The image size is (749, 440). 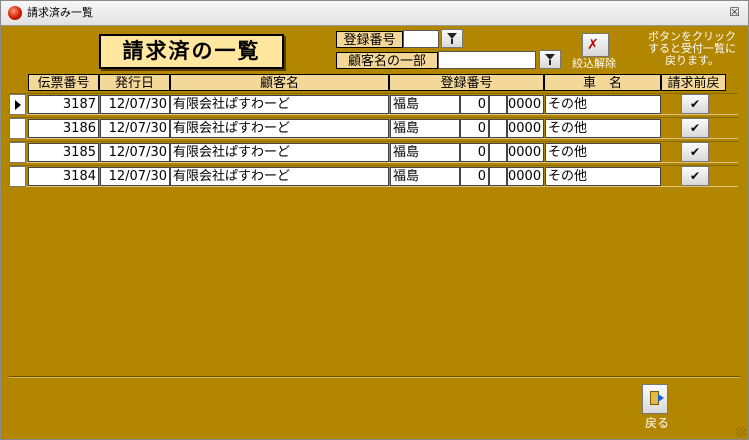 What do you see at coordinates (60, 12) in the screenshot?
I see `window-title: 請求済み一覧` at bounding box center [60, 12].